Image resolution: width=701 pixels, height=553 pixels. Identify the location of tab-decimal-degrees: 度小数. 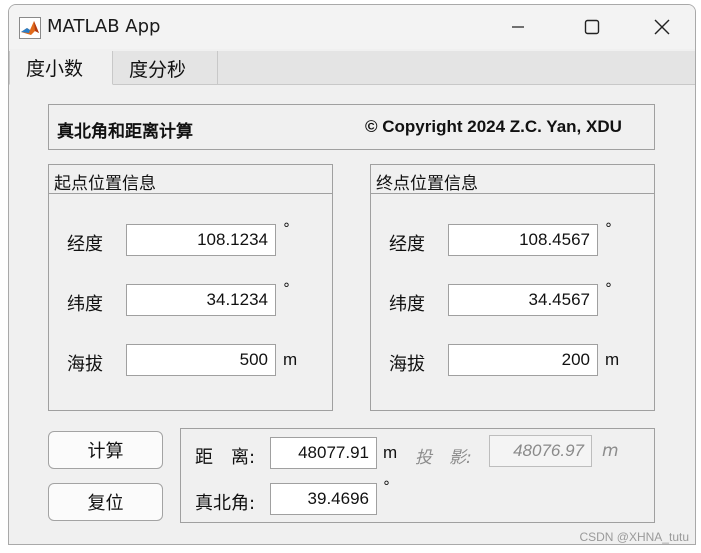
(61, 68).